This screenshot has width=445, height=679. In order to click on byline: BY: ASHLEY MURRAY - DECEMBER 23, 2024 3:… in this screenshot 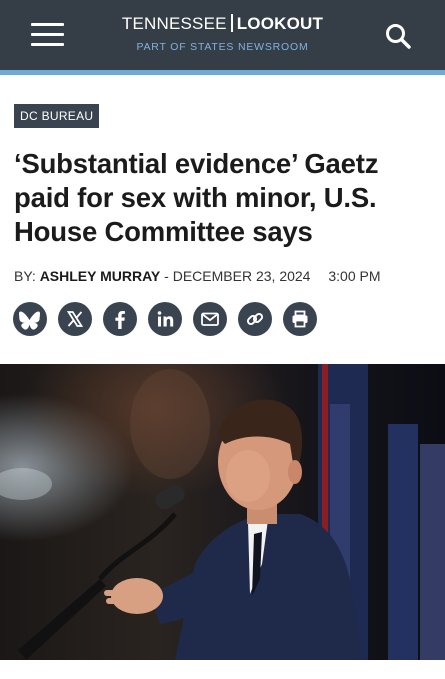, I will do `click(224, 276)`.